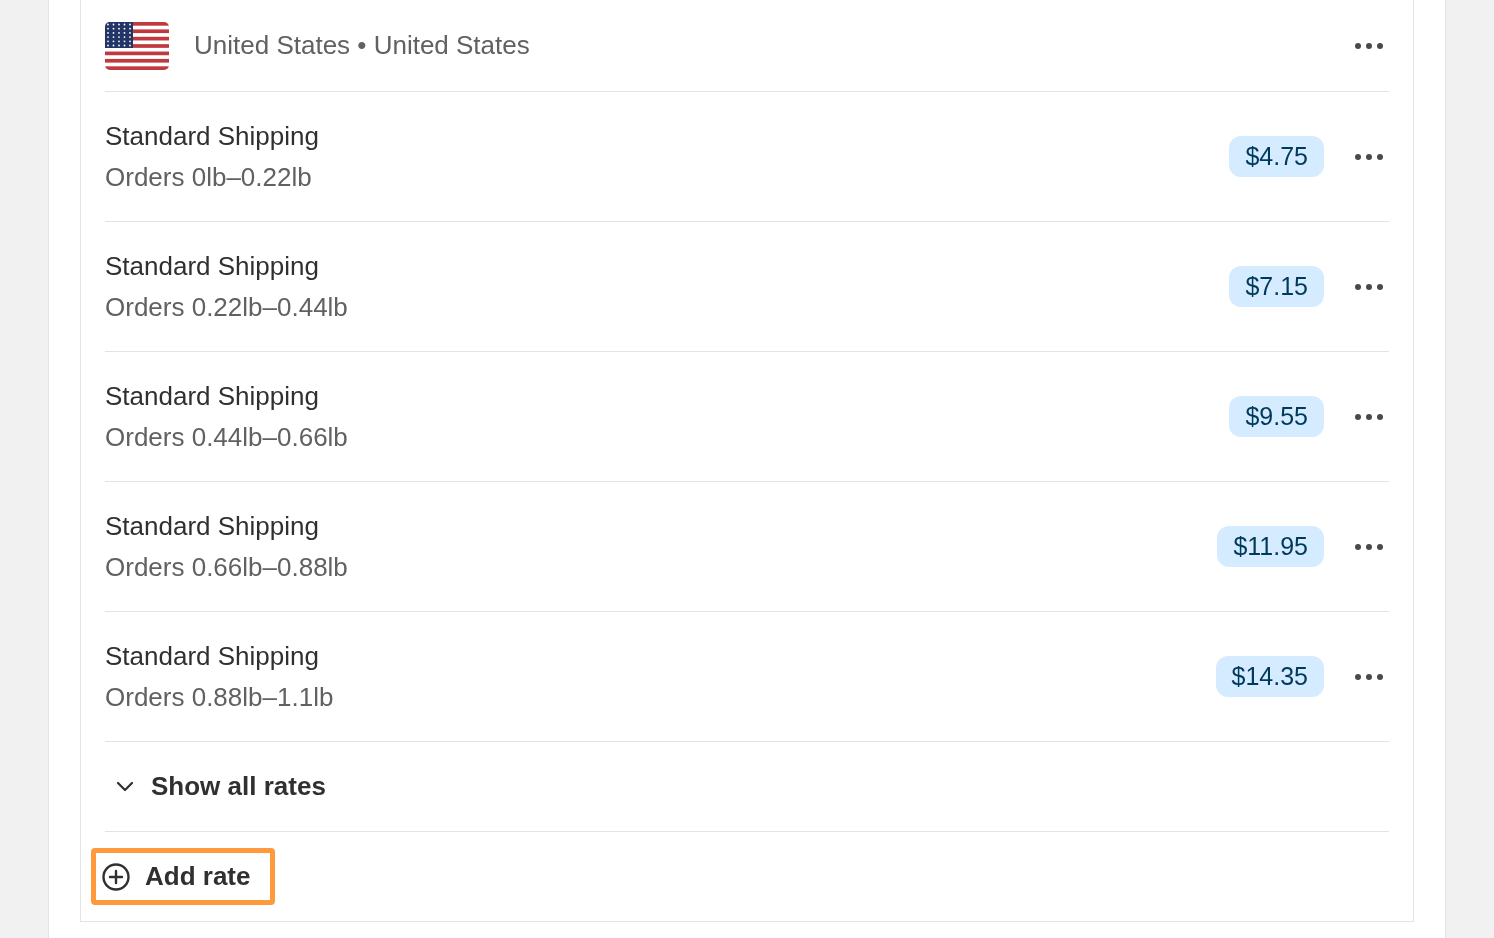 The image size is (1494, 938). Describe the element at coordinates (220, 697) in the screenshot. I see `rate-condition: Orders 0.88lb–1.1lb` at that location.